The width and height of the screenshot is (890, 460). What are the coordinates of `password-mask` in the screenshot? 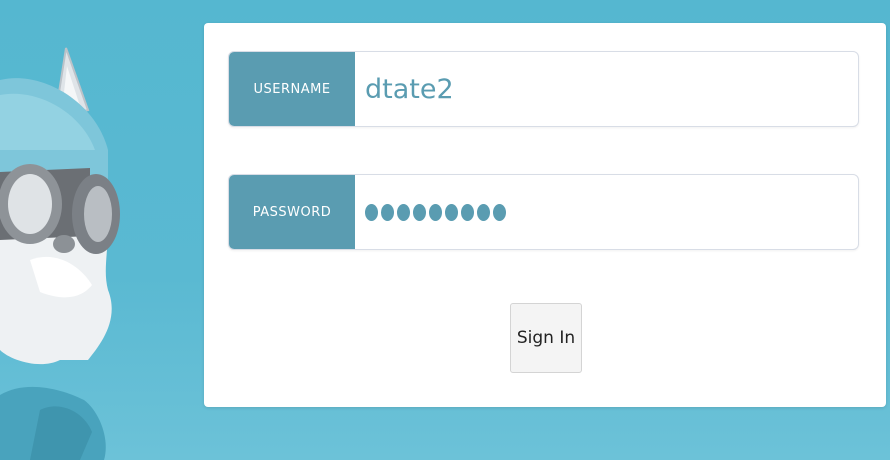 It's located at (435, 212).